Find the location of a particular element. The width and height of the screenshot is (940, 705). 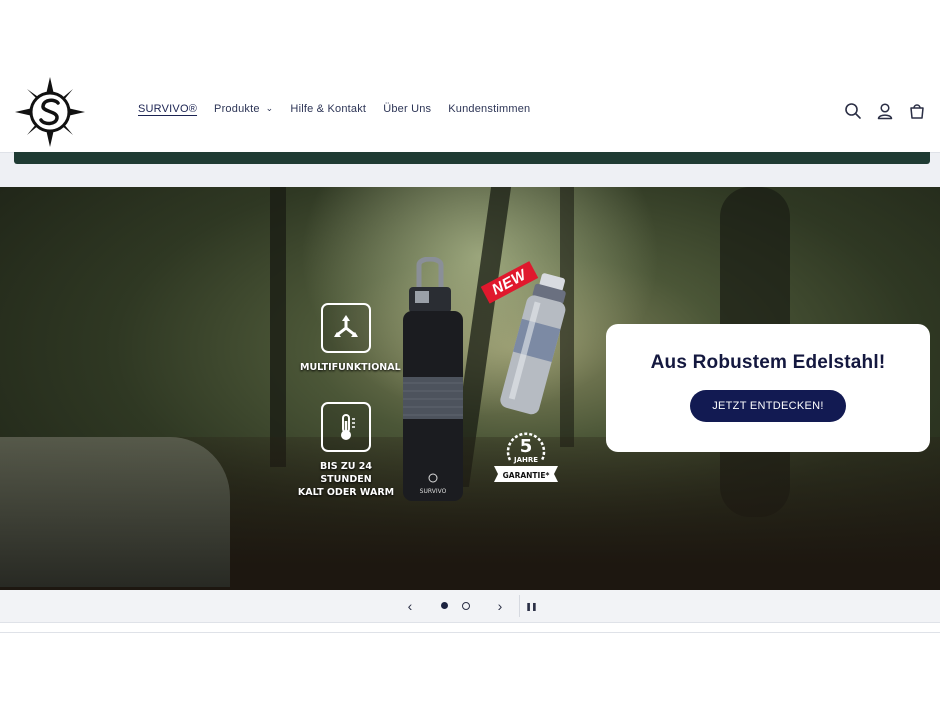

multitool-icon is located at coordinates (346, 328).